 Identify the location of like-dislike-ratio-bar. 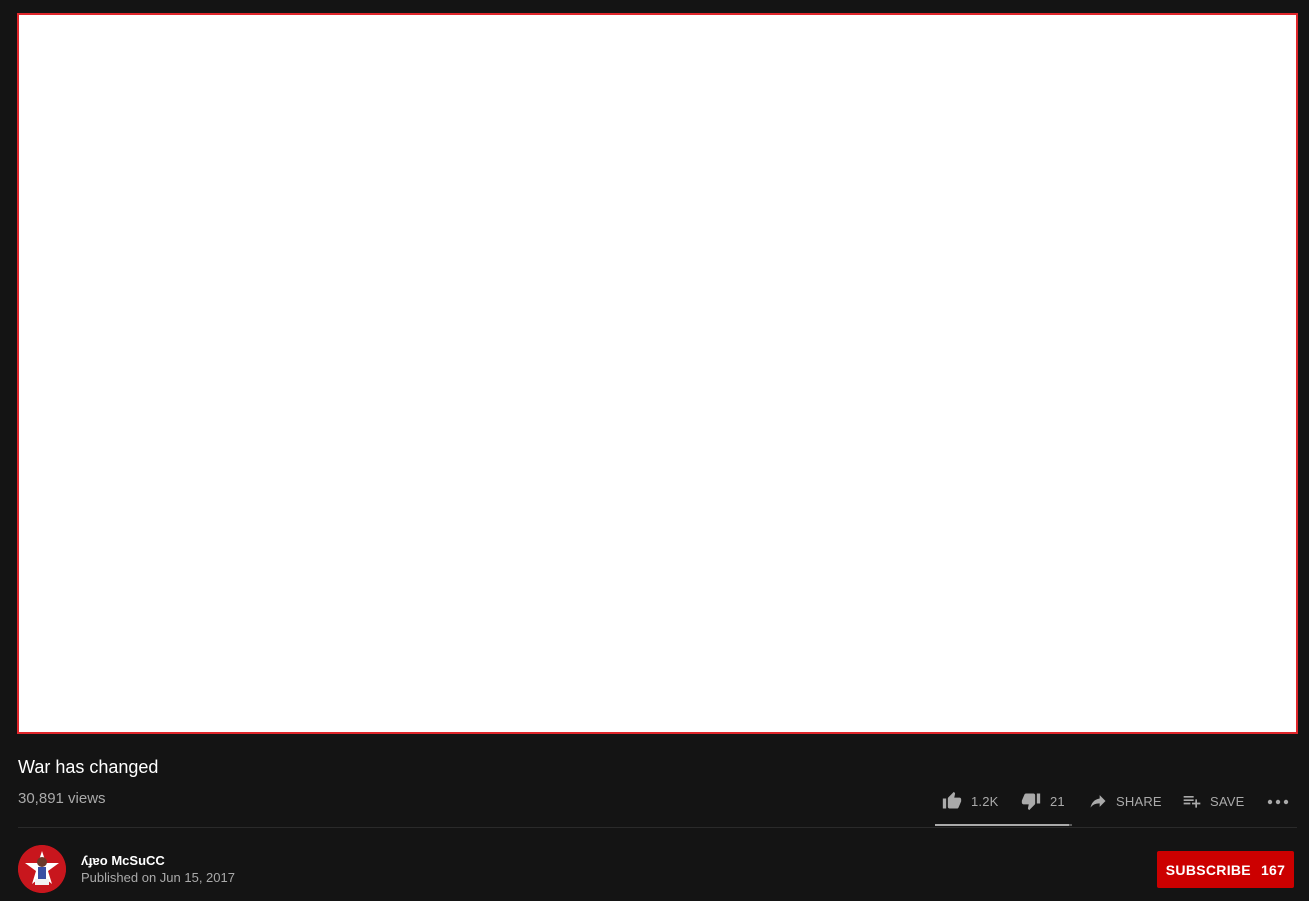
(1003, 825).